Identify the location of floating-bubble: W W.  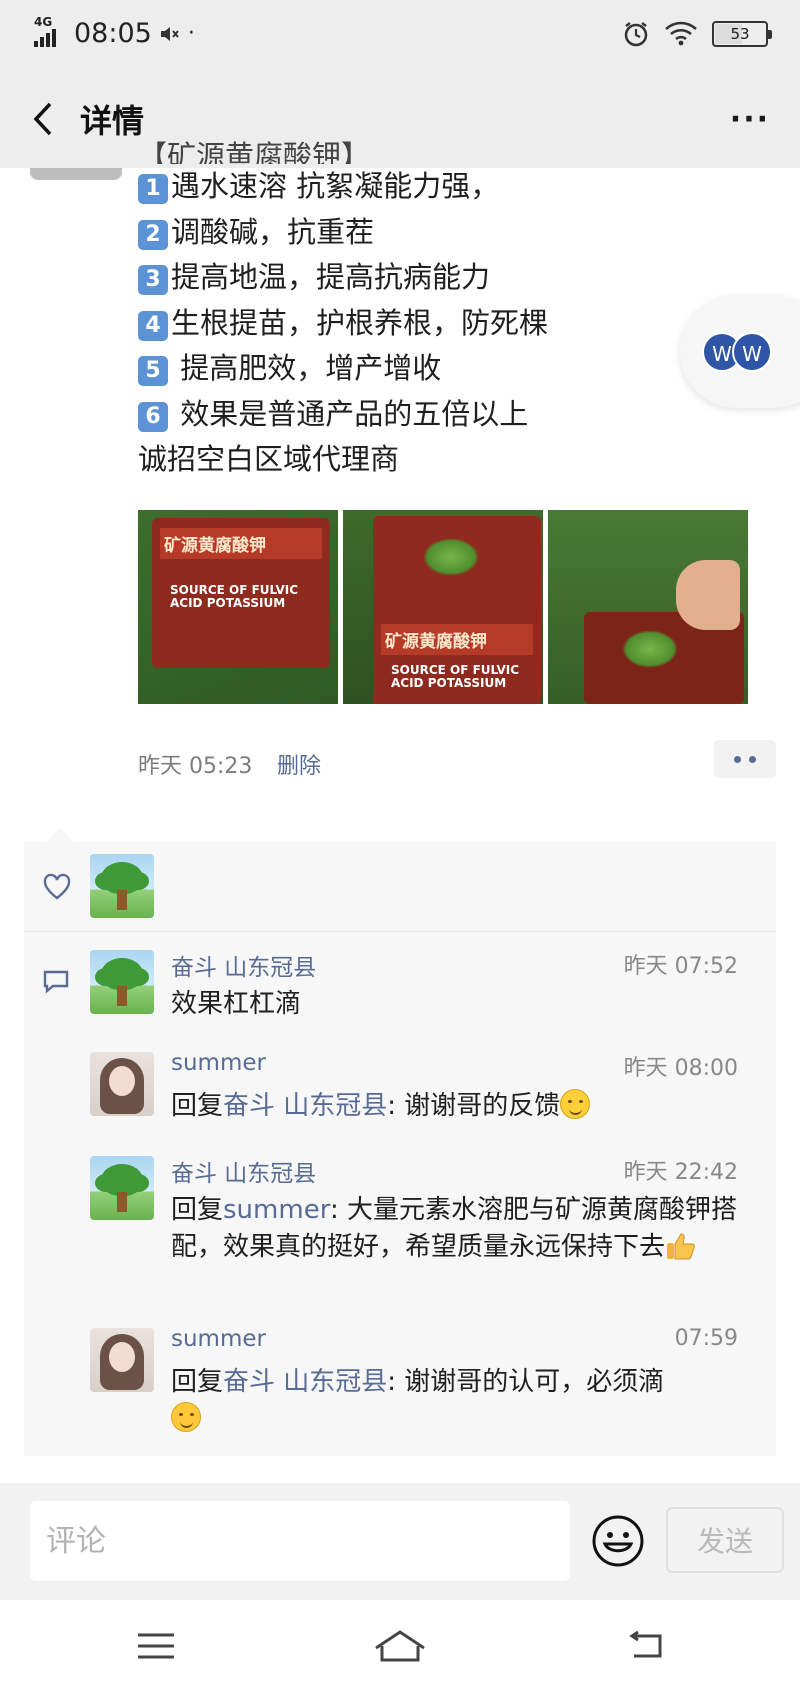
(740, 352).